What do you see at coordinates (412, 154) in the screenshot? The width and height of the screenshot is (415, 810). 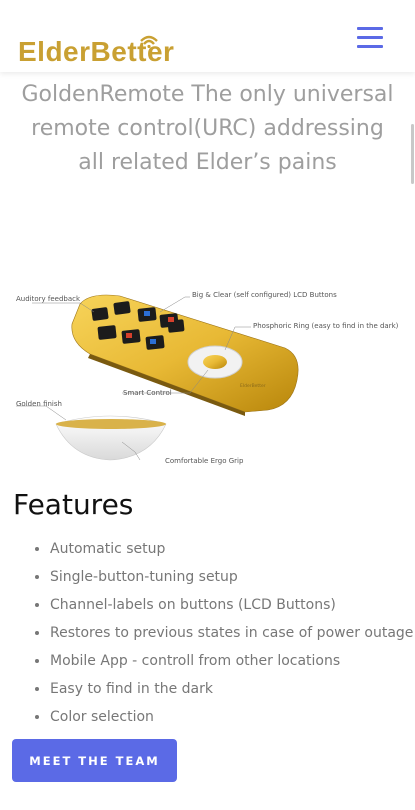 I see `scrollbar` at bounding box center [412, 154].